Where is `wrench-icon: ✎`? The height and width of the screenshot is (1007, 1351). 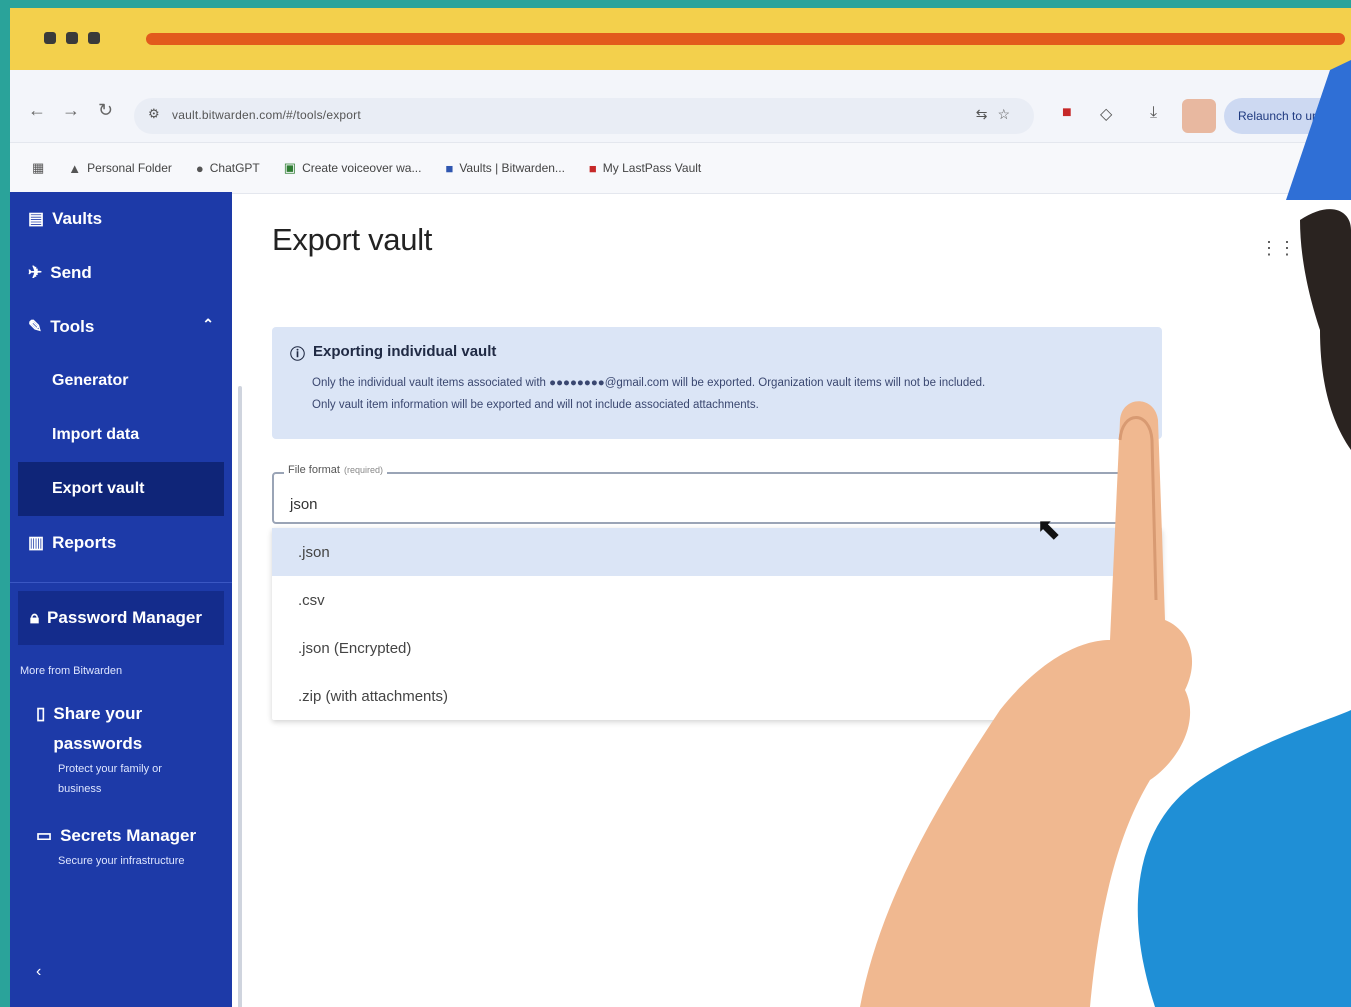 wrench-icon: ✎ is located at coordinates (35, 326).